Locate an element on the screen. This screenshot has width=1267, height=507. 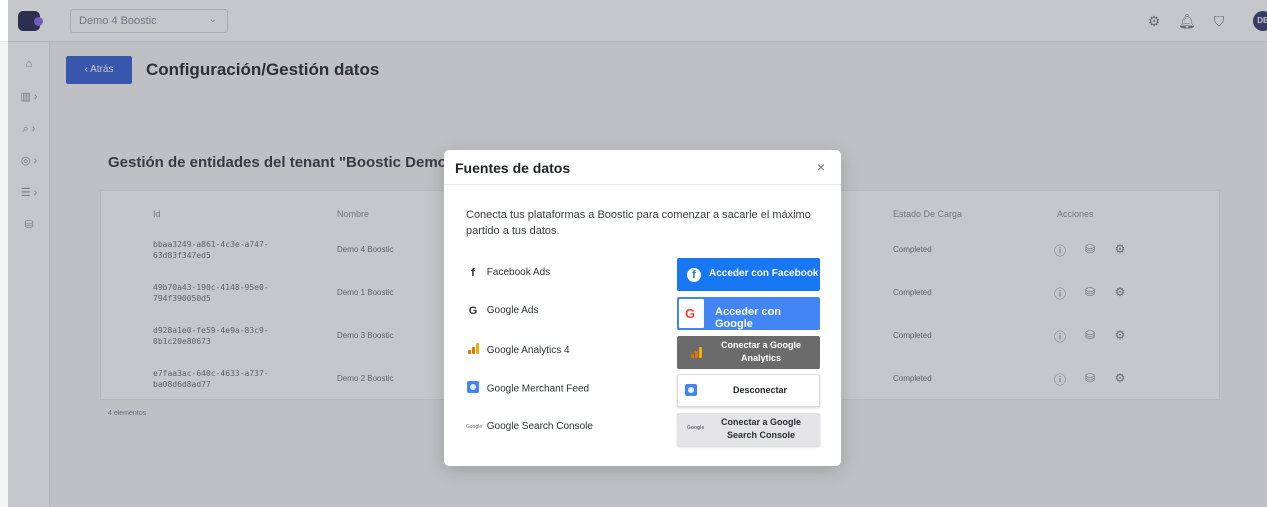
source-label: Google Search Console is located at coordinates (539, 426).